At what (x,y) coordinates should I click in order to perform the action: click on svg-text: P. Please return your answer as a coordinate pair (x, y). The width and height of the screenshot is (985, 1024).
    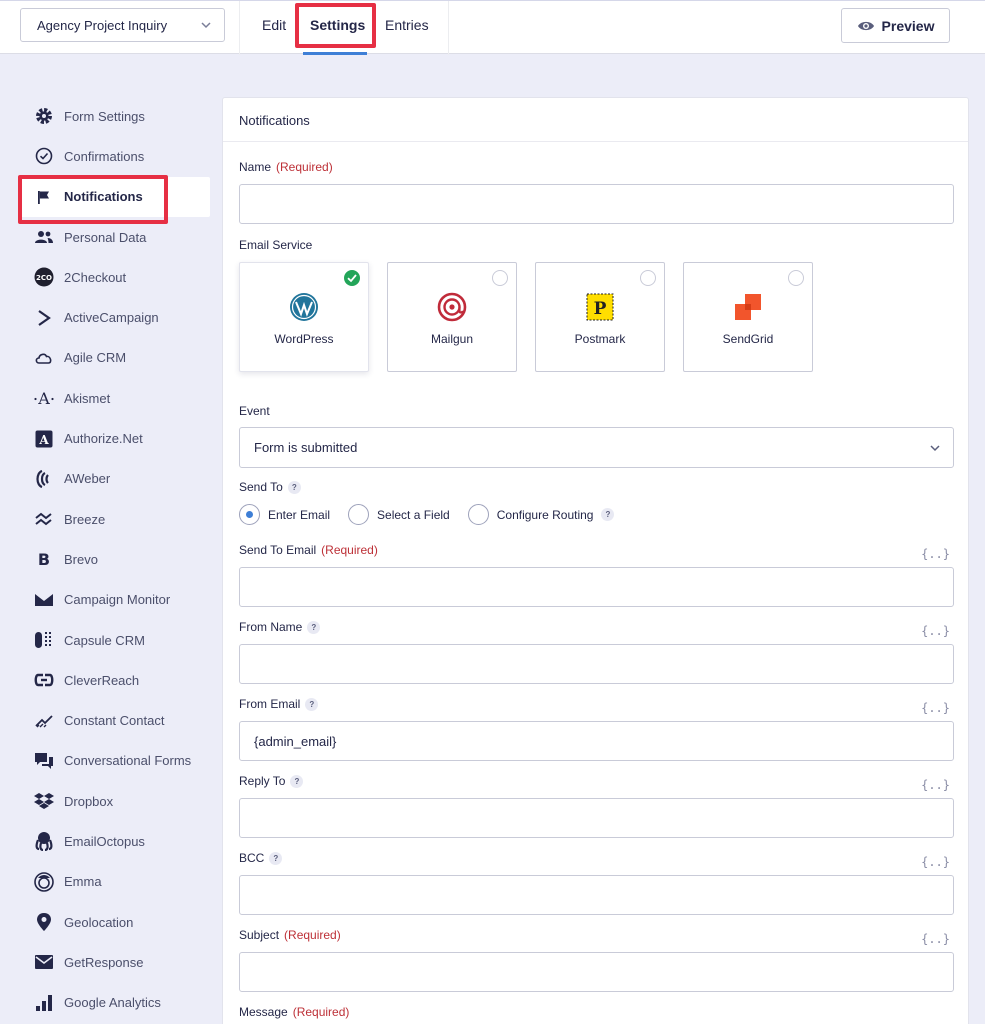
    Looking at the image, I should click on (600, 309).